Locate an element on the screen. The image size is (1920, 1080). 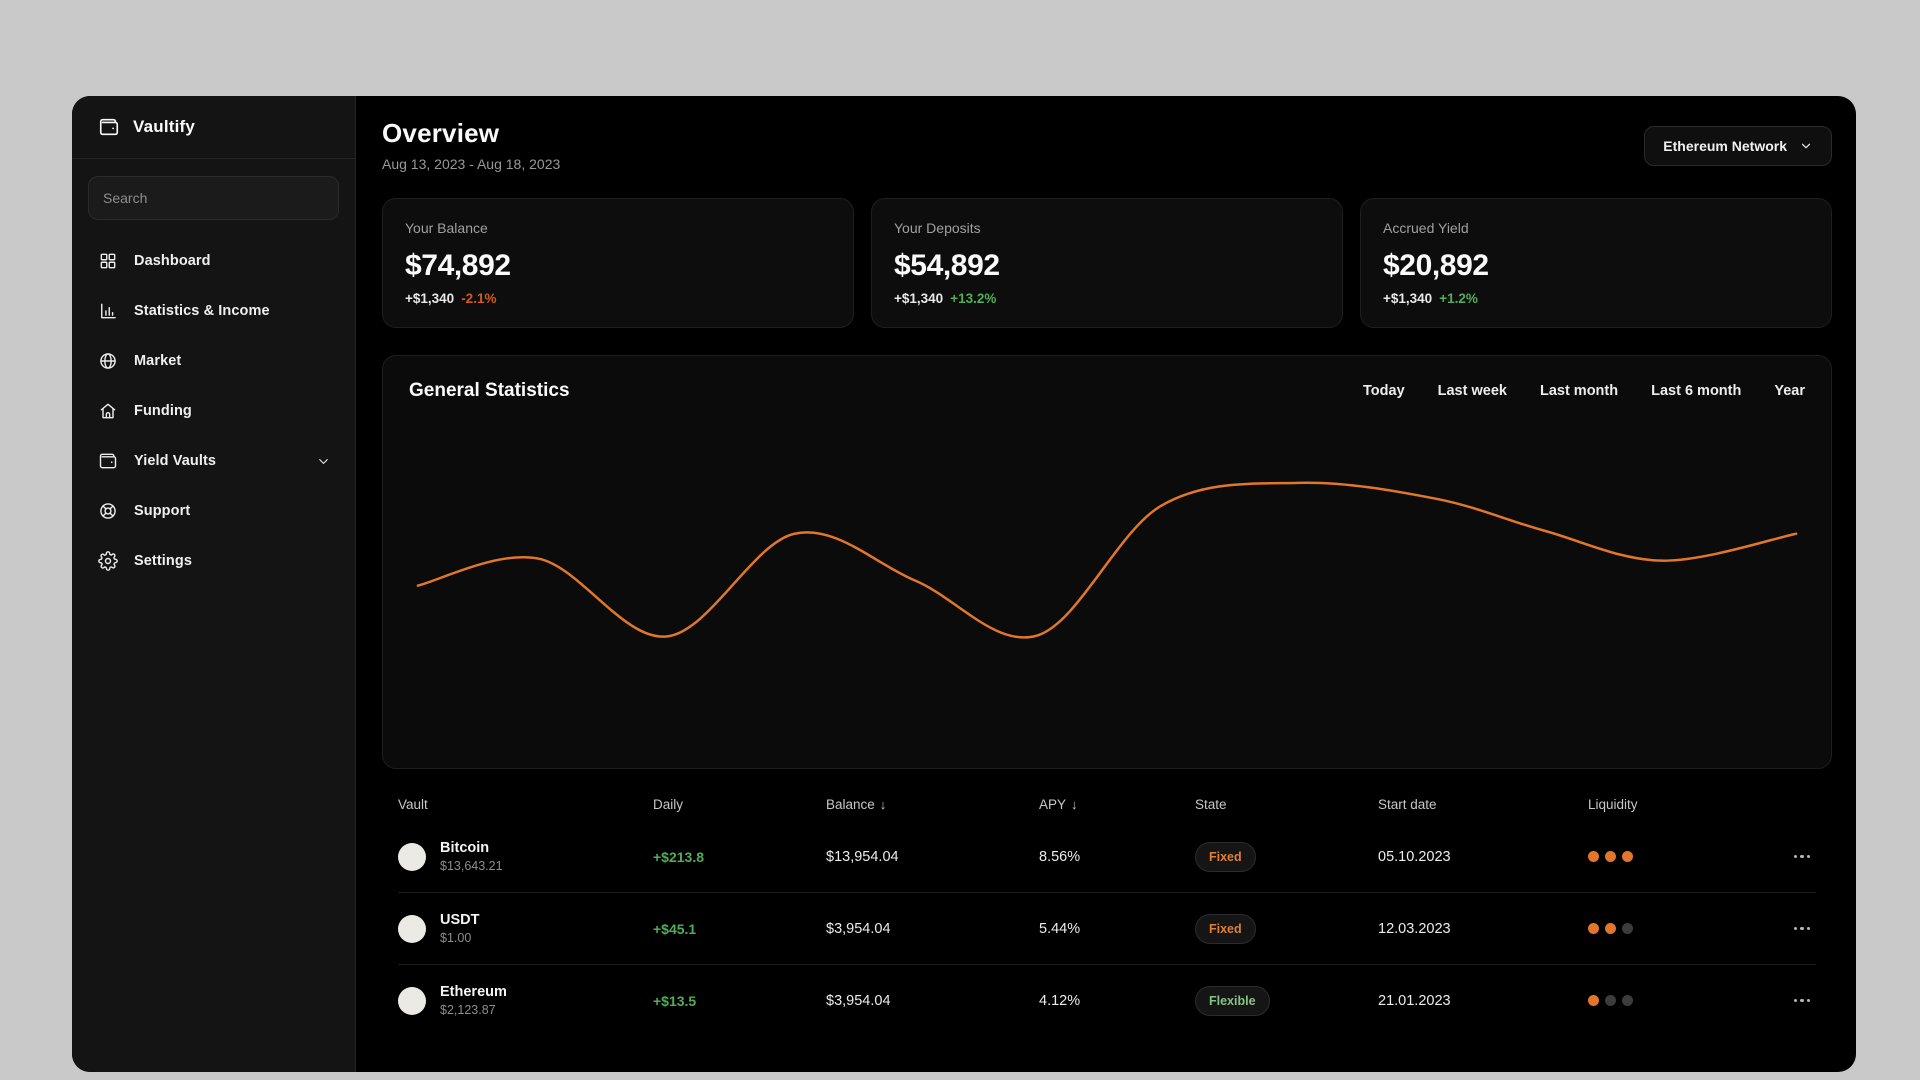
daily-change: +$45.1 is located at coordinates (675, 928).